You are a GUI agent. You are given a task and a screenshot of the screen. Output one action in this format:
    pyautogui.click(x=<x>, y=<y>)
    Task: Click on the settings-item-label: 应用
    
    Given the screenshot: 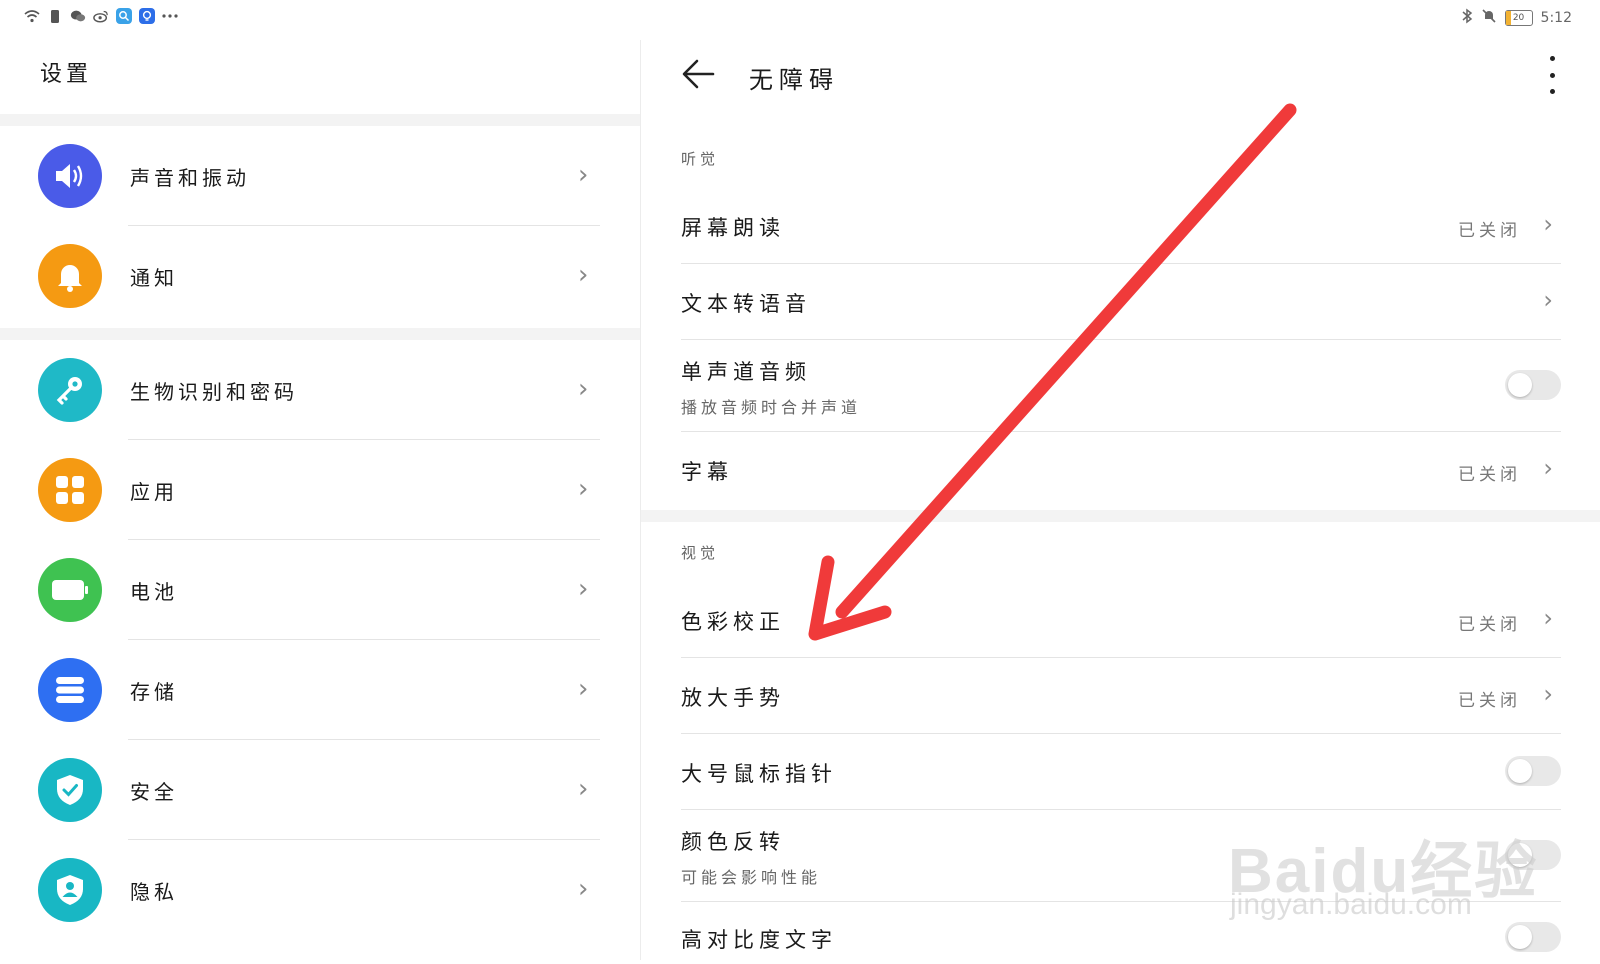 What is the action you would take?
    pyautogui.click(x=154, y=492)
    